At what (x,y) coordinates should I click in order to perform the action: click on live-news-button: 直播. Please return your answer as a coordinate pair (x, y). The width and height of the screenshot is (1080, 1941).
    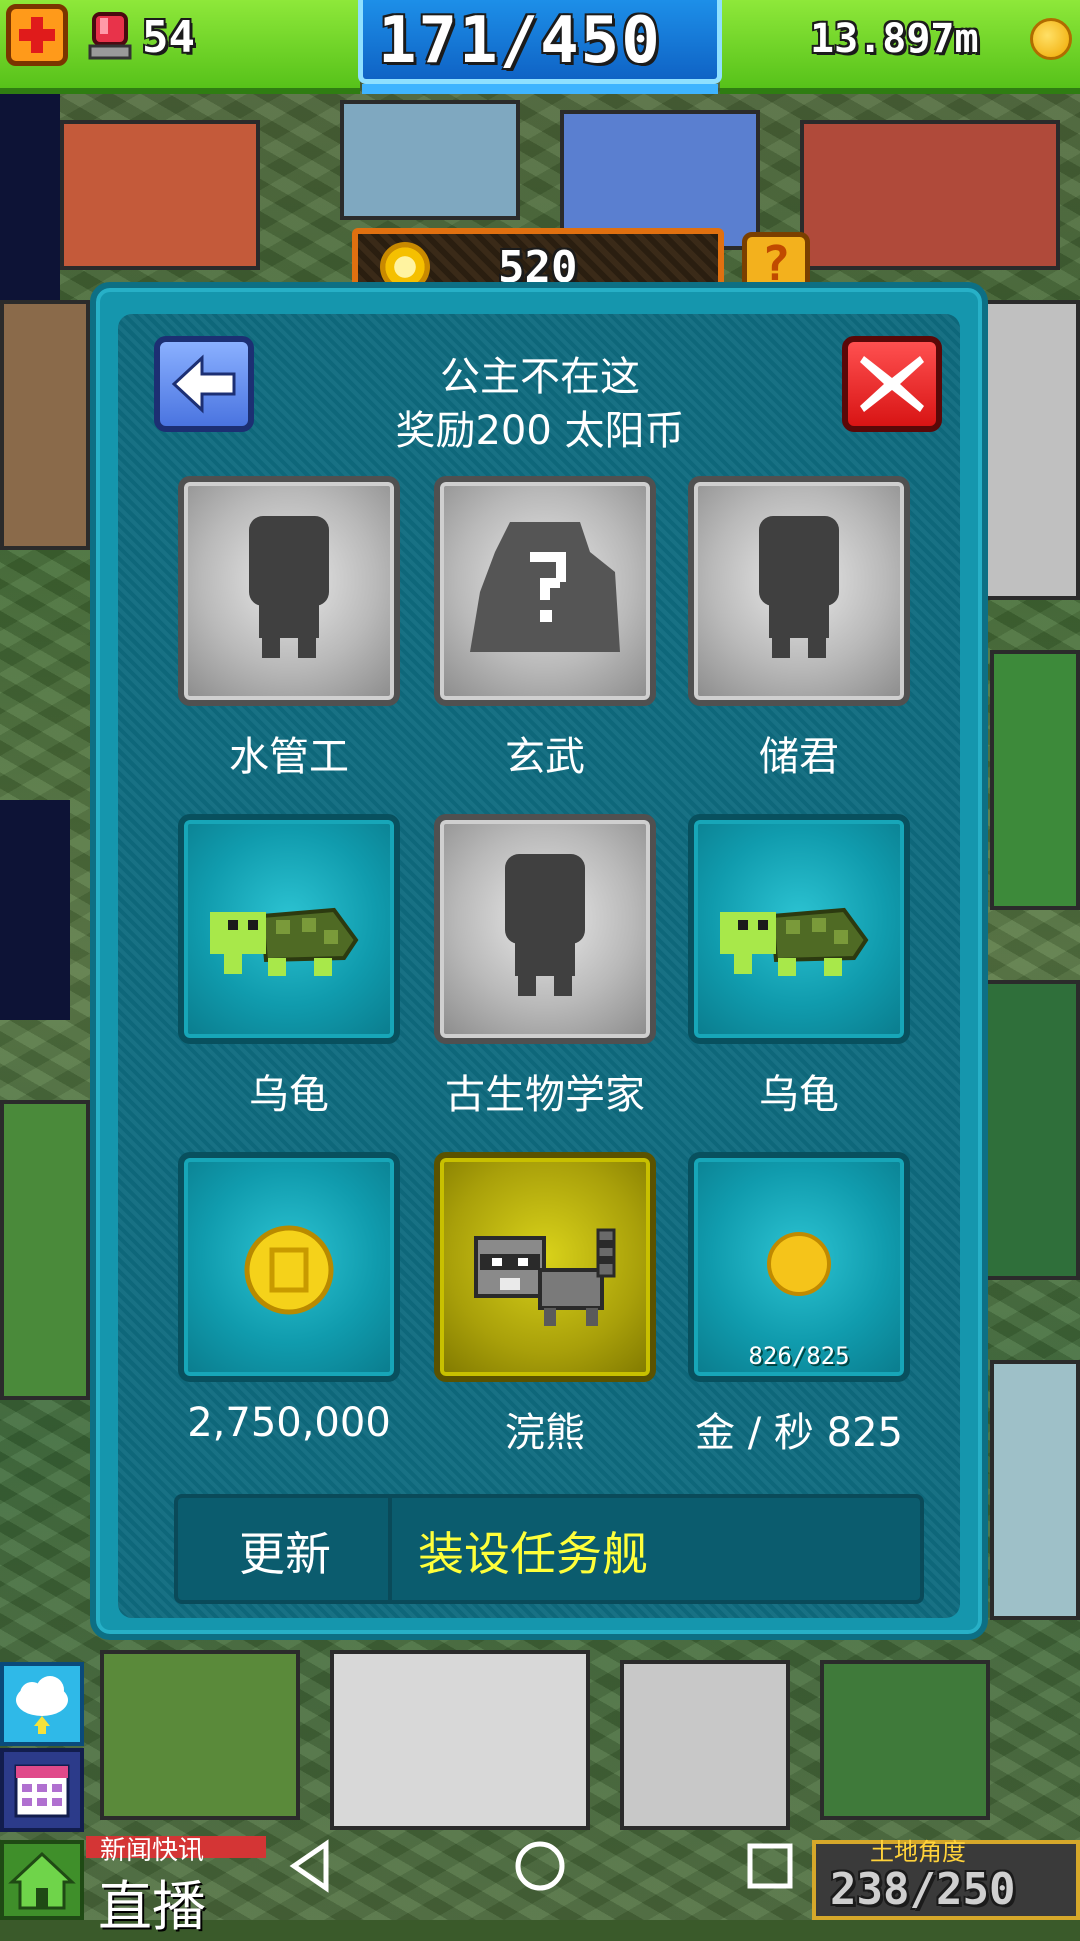
    Looking at the image, I should click on (152, 1901).